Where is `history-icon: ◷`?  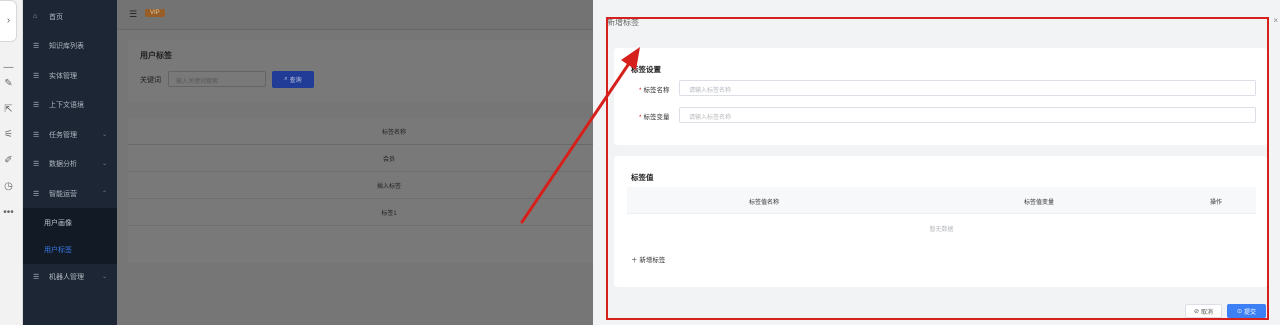 history-icon: ◷ is located at coordinates (8, 187).